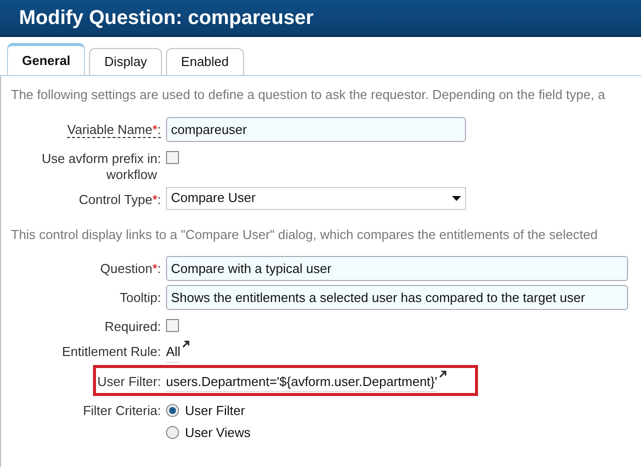 This screenshot has height=467, width=641. What do you see at coordinates (129, 381) in the screenshot?
I see `field-label: User Filter:` at bounding box center [129, 381].